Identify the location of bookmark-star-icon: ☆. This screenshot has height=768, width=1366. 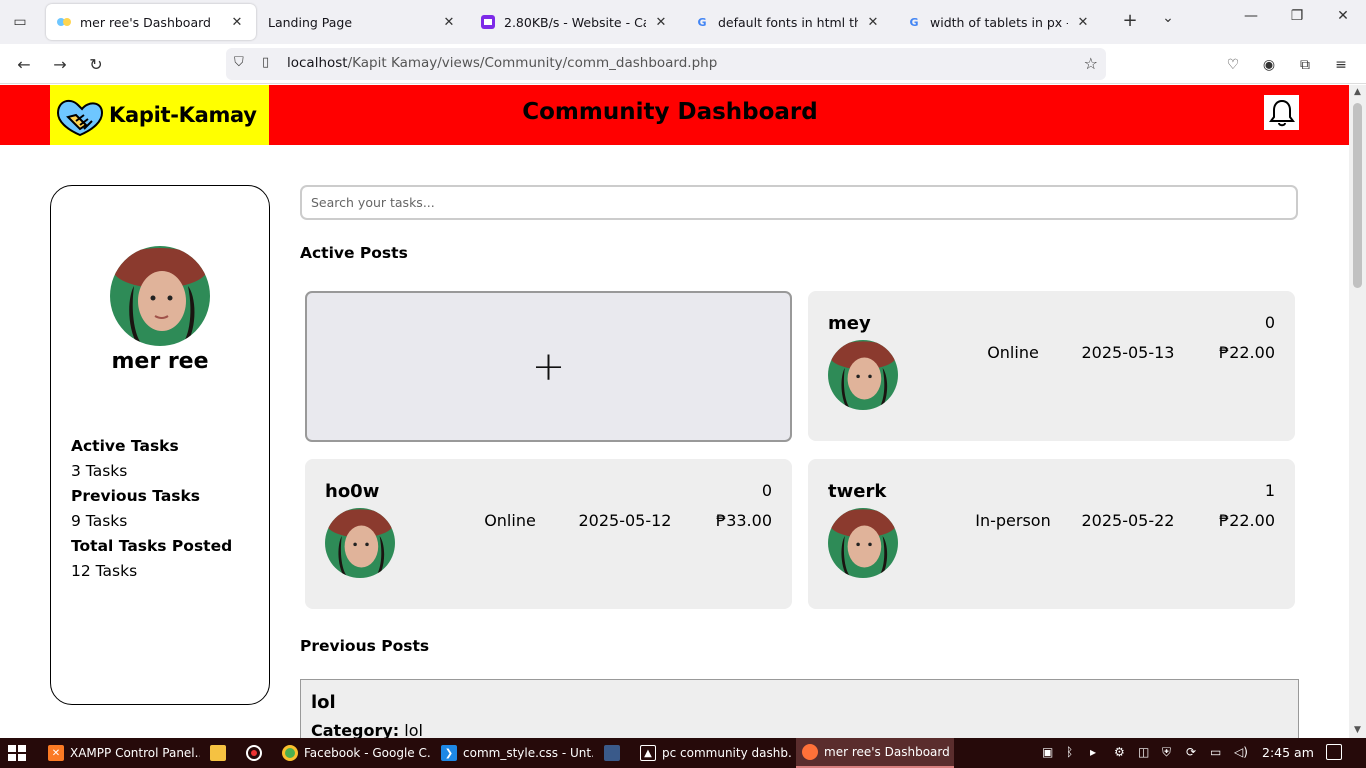
(1091, 63).